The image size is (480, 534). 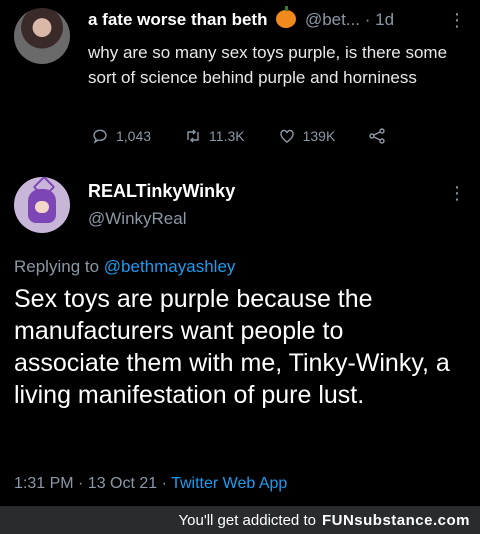 I want to click on tinky-winky-face, so click(x=42, y=207).